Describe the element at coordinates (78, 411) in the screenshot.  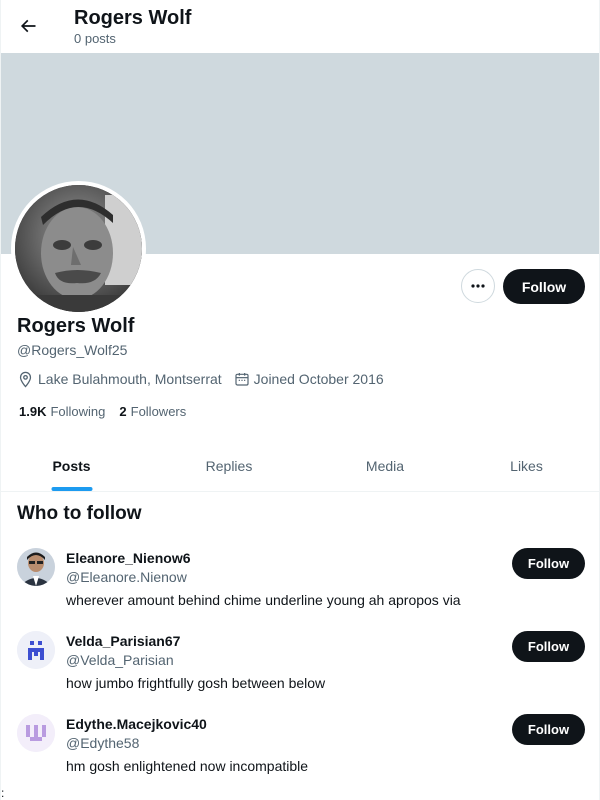
I see `following-label: Following` at that location.